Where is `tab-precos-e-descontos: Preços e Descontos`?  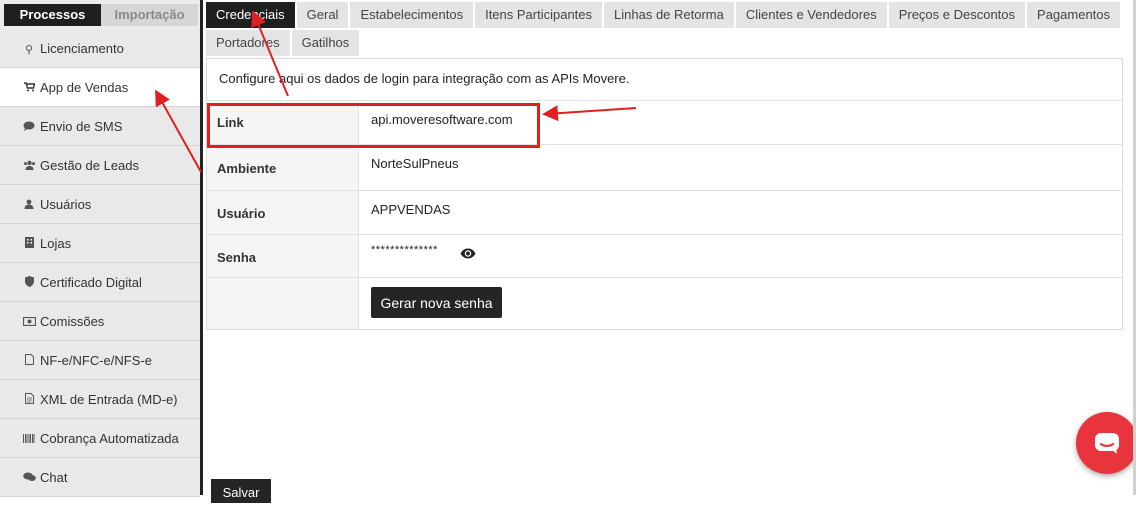 tab-precos-e-descontos: Preços e Descontos is located at coordinates (957, 15).